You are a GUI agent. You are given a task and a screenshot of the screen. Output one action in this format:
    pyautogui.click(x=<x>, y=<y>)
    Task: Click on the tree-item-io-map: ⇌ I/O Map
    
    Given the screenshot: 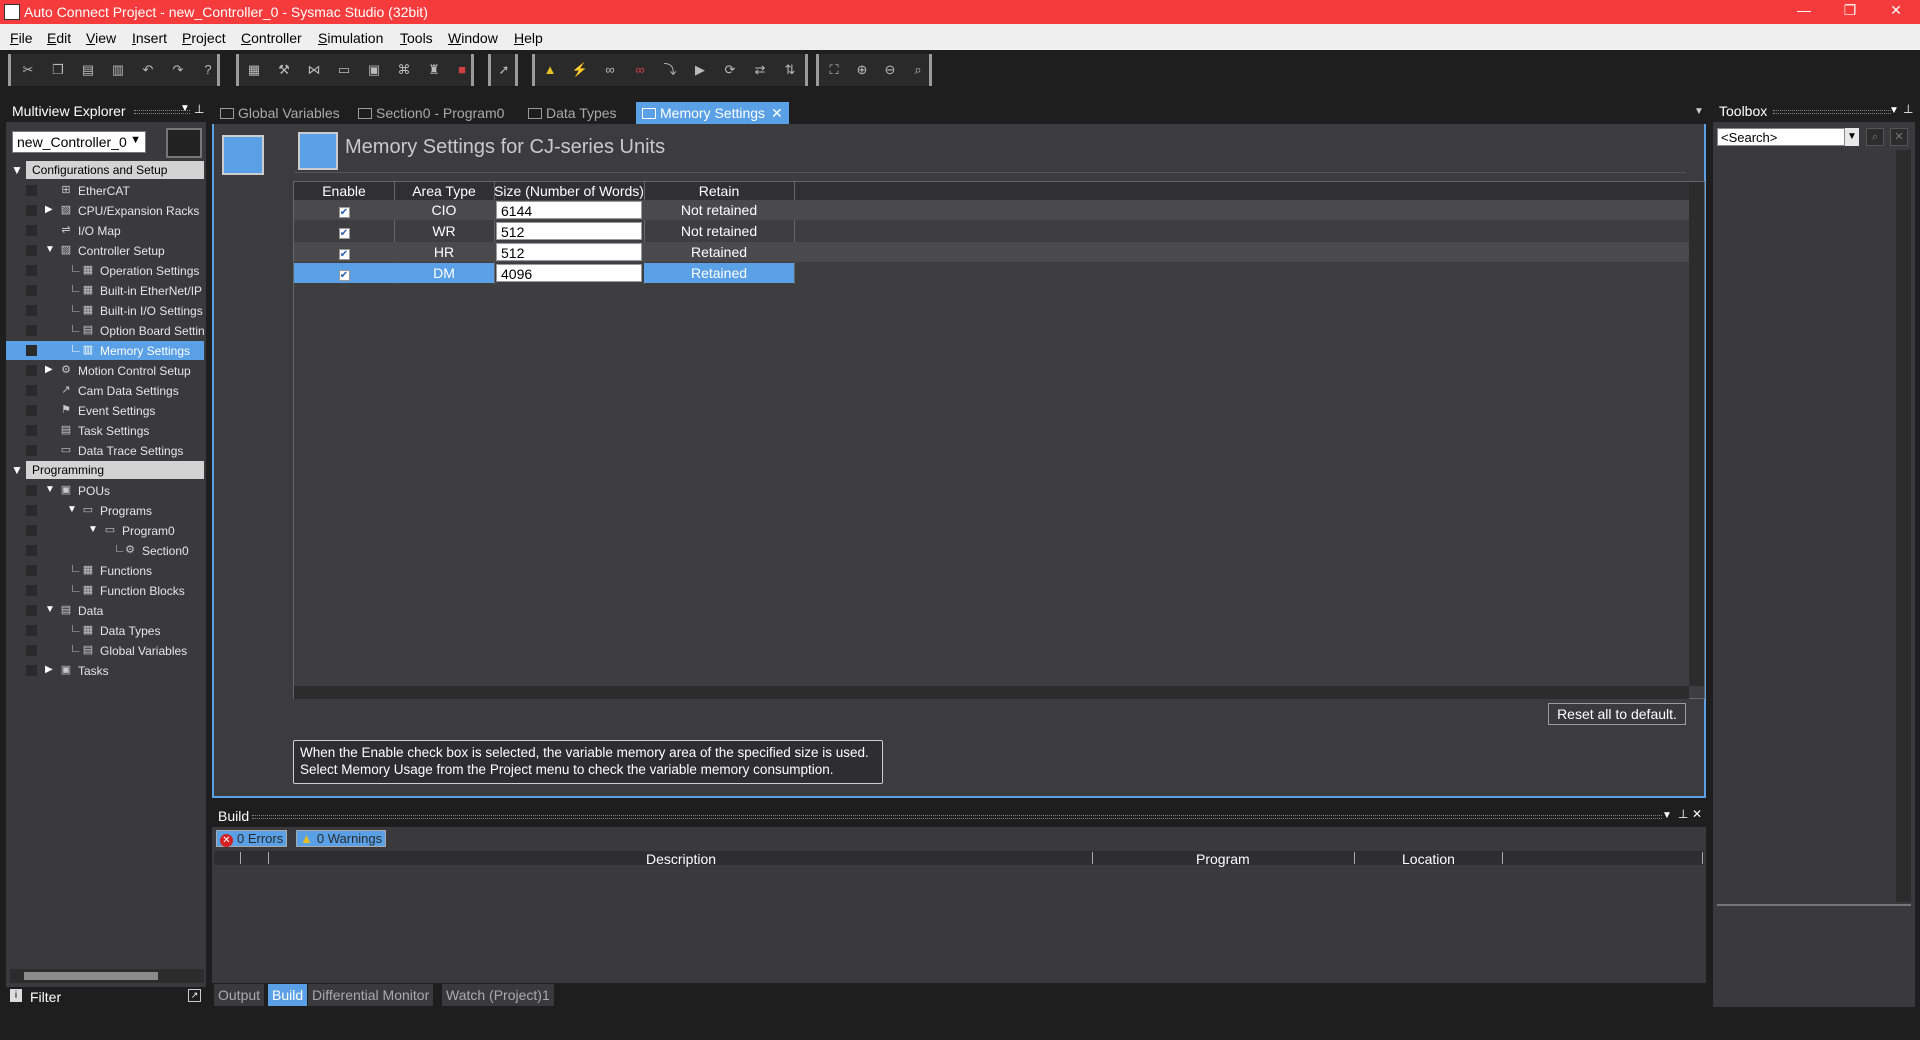 What is the action you would take?
    pyautogui.click(x=105, y=230)
    